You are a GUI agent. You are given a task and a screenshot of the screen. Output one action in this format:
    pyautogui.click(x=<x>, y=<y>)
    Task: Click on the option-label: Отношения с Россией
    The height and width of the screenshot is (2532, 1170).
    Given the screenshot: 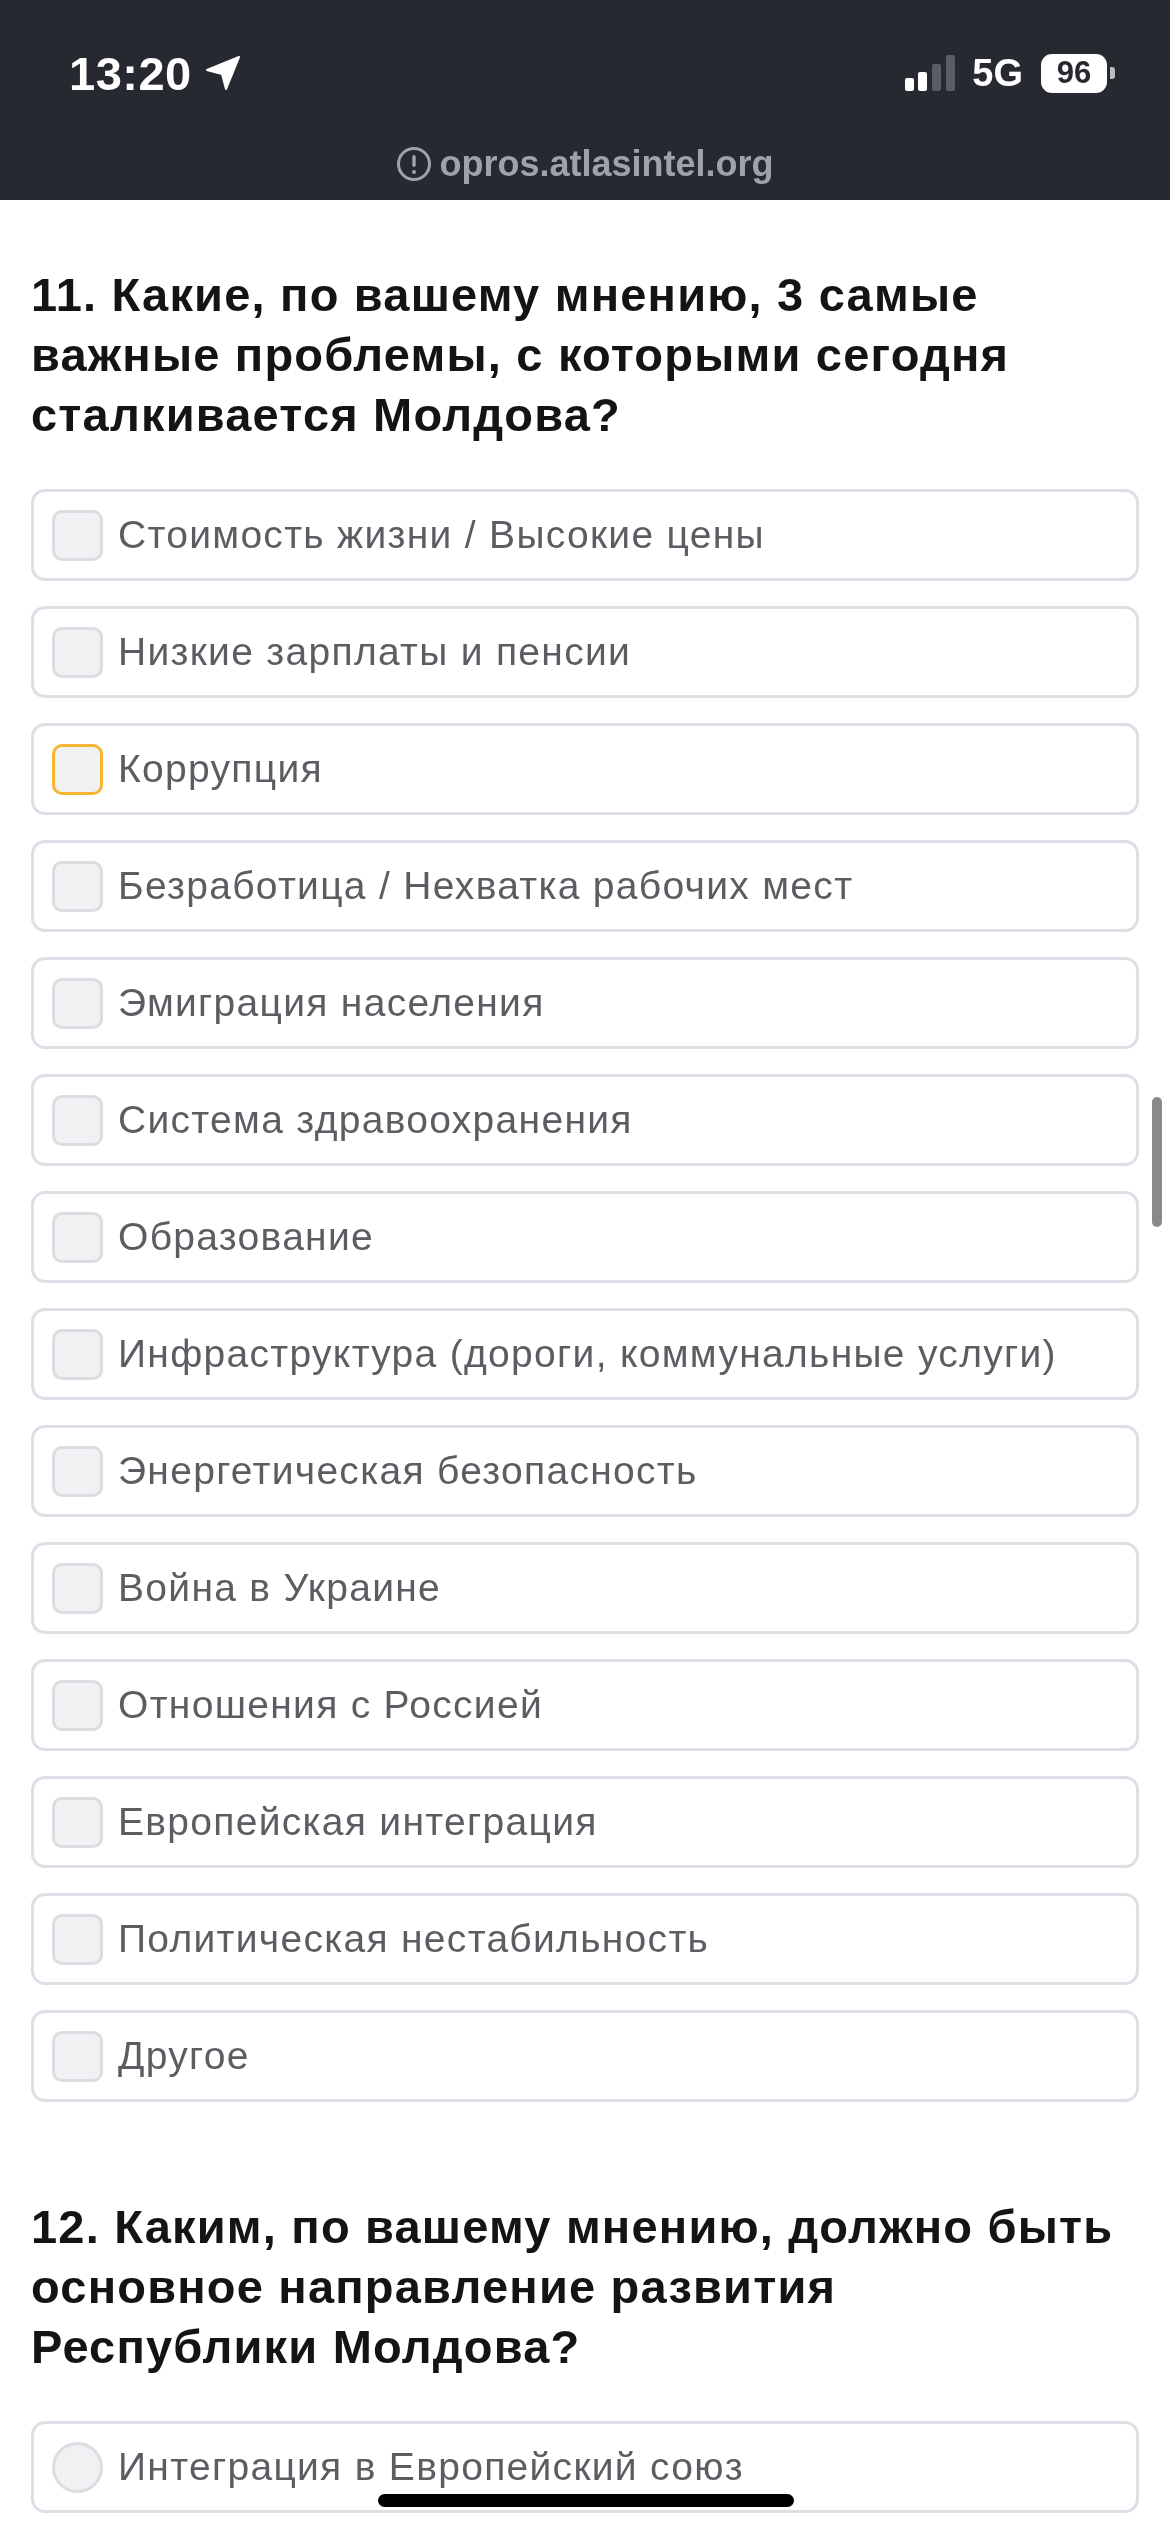 What is the action you would take?
    pyautogui.click(x=330, y=1705)
    